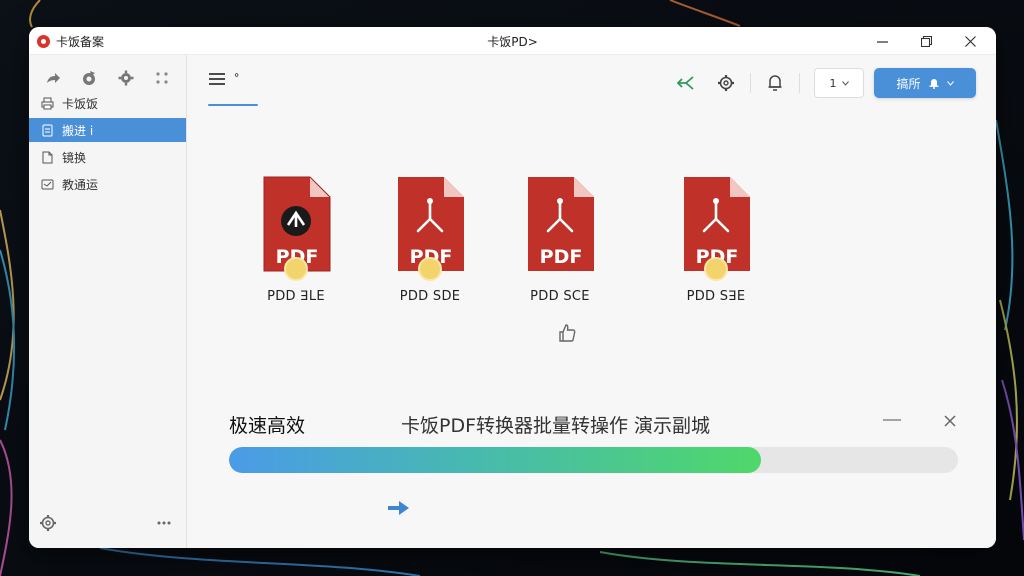 Image resolution: width=1024 pixels, height=576 pixels. I want to click on grid-dots-icon, so click(162, 78).